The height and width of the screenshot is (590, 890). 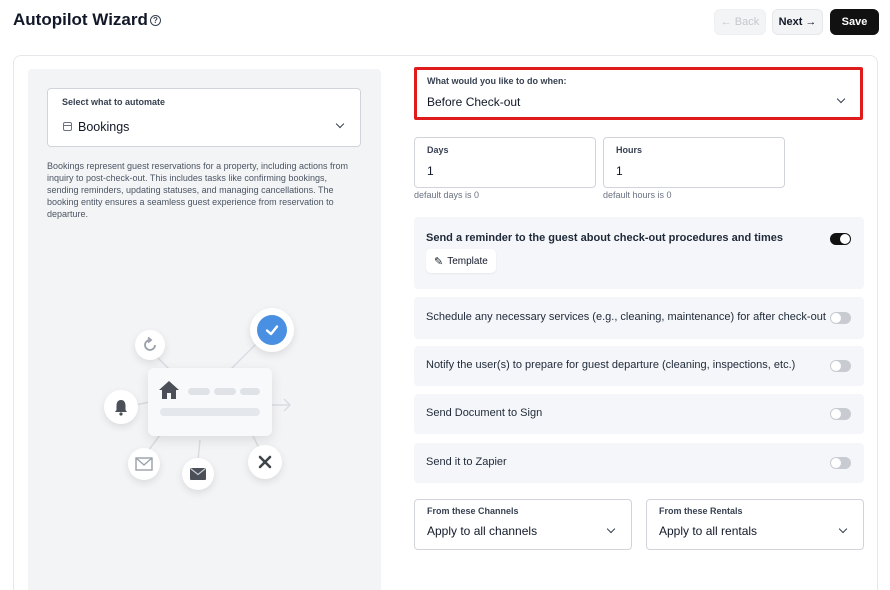 I want to click on top-bar: Autopilot Wizard ? ← Back Next → Save, so click(x=445, y=24).